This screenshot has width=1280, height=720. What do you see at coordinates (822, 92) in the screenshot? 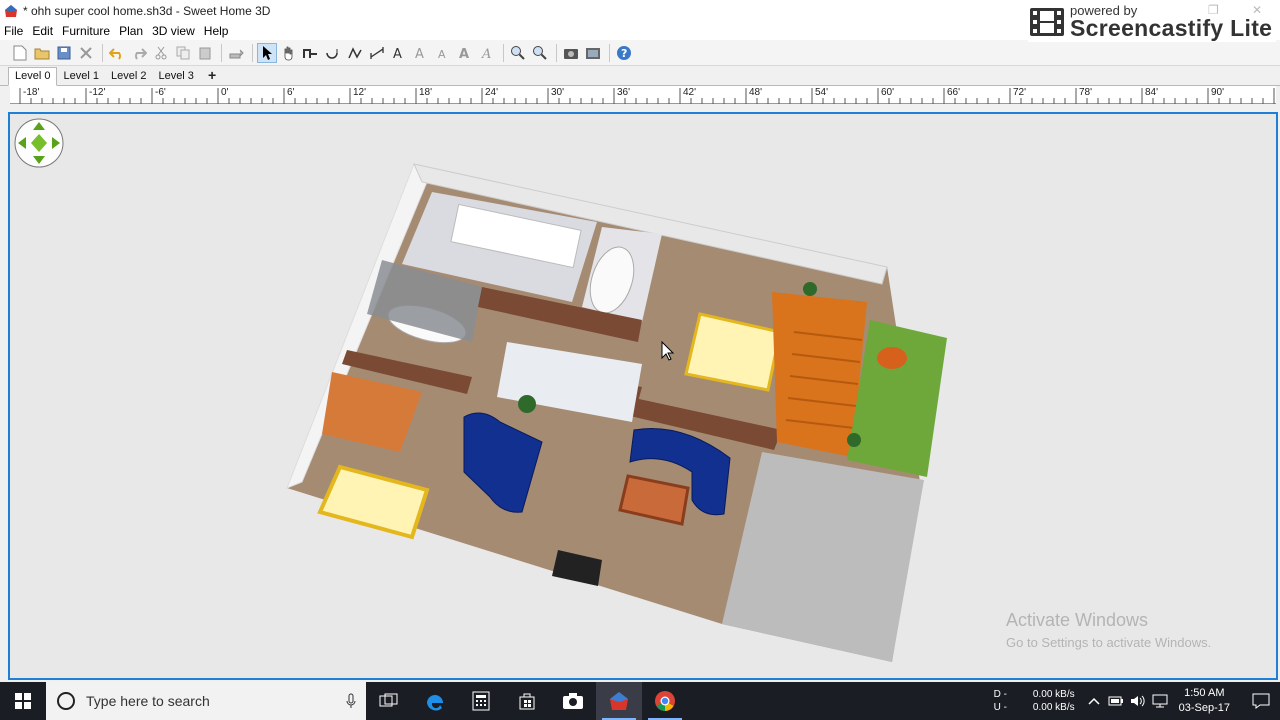
I see `ruler-label: 54'` at bounding box center [822, 92].